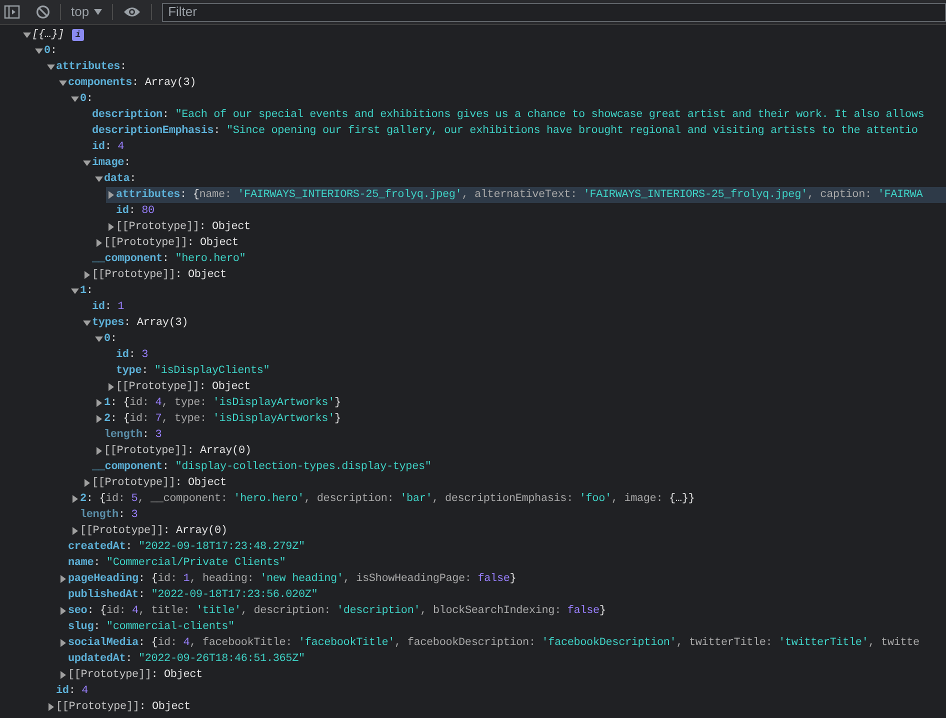  Describe the element at coordinates (98, 12) in the screenshot. I see `caret-icon` at that location.